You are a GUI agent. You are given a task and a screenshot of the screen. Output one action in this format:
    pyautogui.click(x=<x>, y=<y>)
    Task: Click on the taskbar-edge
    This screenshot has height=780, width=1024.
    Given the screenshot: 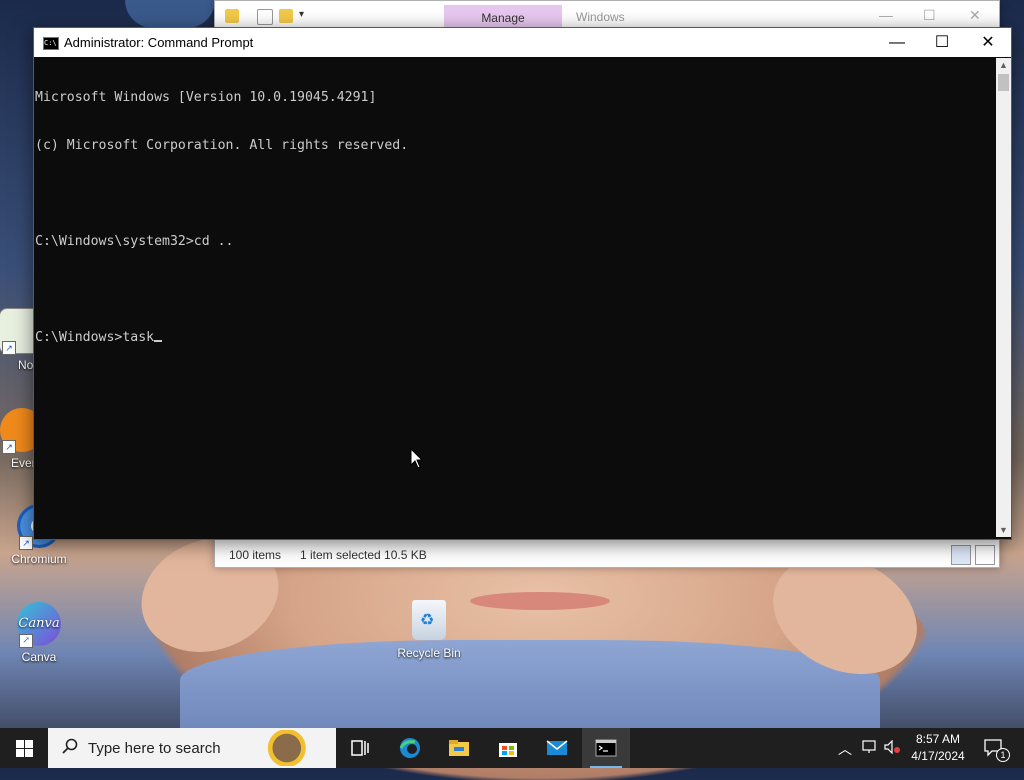 What is the action you would take?
    pyautogui.click(x=410, y=748)
    